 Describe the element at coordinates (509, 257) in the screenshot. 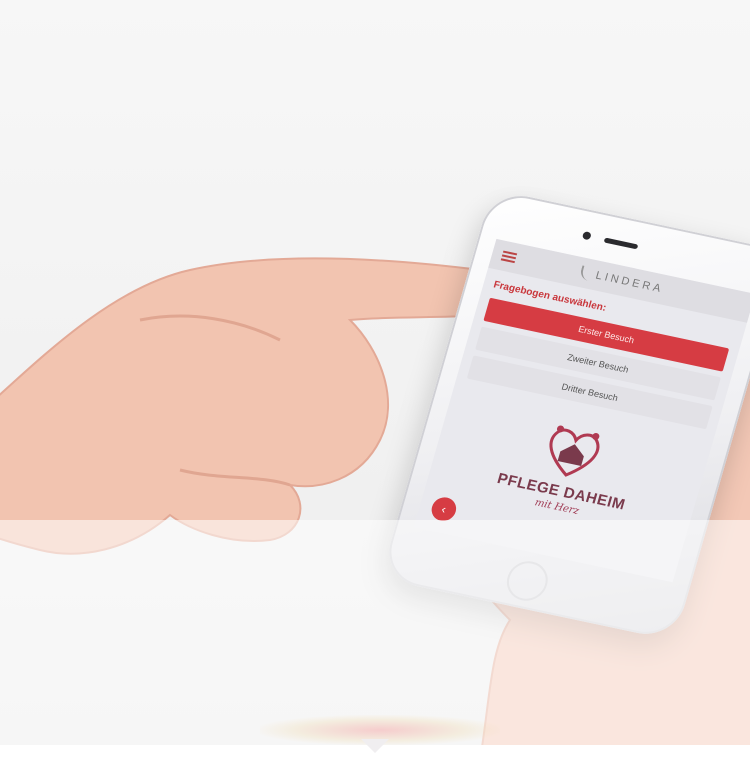

I see `hamburger-menu-icon` at that location.